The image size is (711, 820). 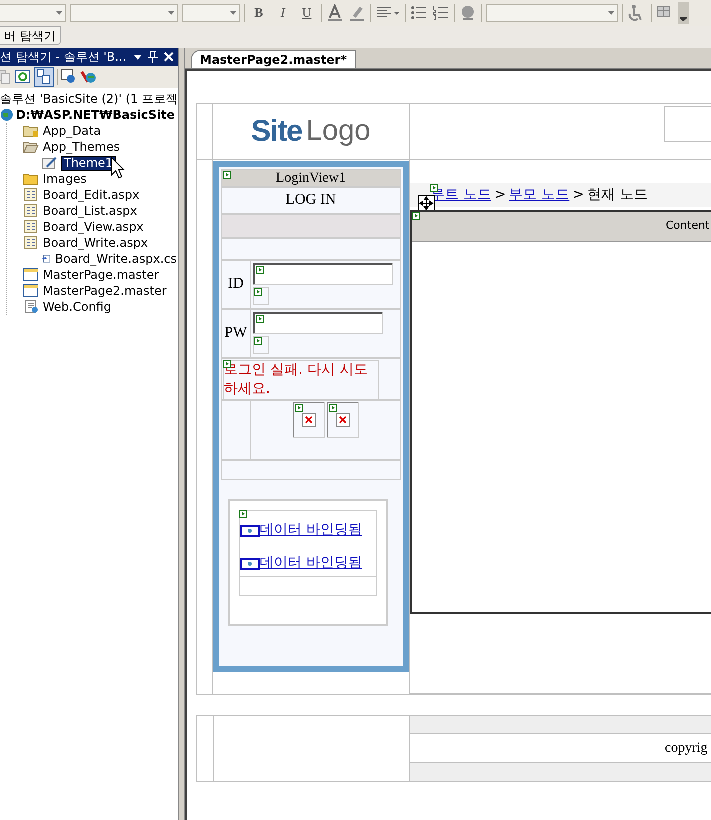 I want to click on numbered-list-icon, so click(x=441, y=13).